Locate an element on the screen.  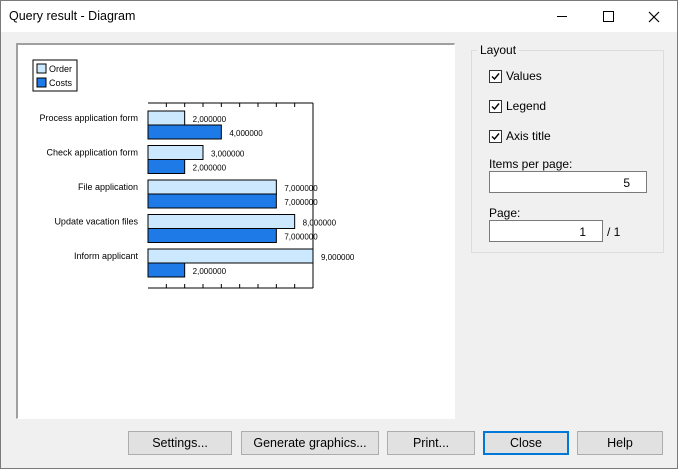
legend-label: Legend is located at coordinates (526, 106).